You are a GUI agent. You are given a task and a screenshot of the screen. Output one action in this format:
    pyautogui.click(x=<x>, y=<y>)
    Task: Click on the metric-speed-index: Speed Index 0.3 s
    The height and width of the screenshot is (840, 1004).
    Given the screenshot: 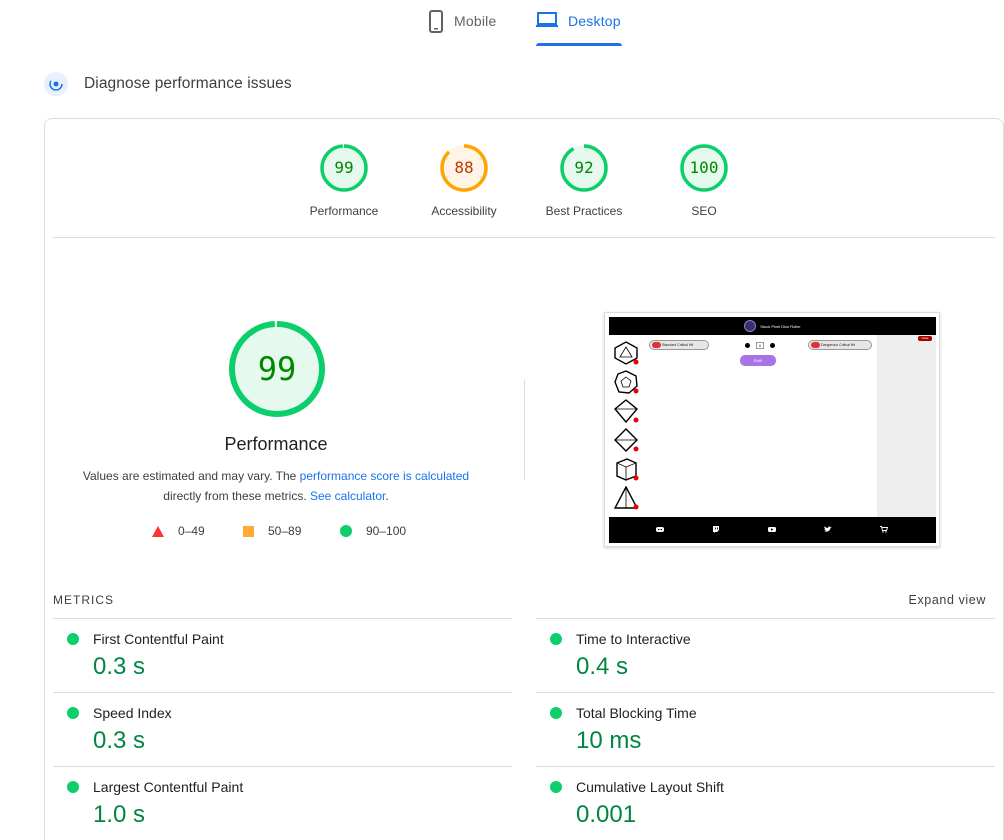 What is the action you would take?
    pyautogui.click(x=282, y=729)
    